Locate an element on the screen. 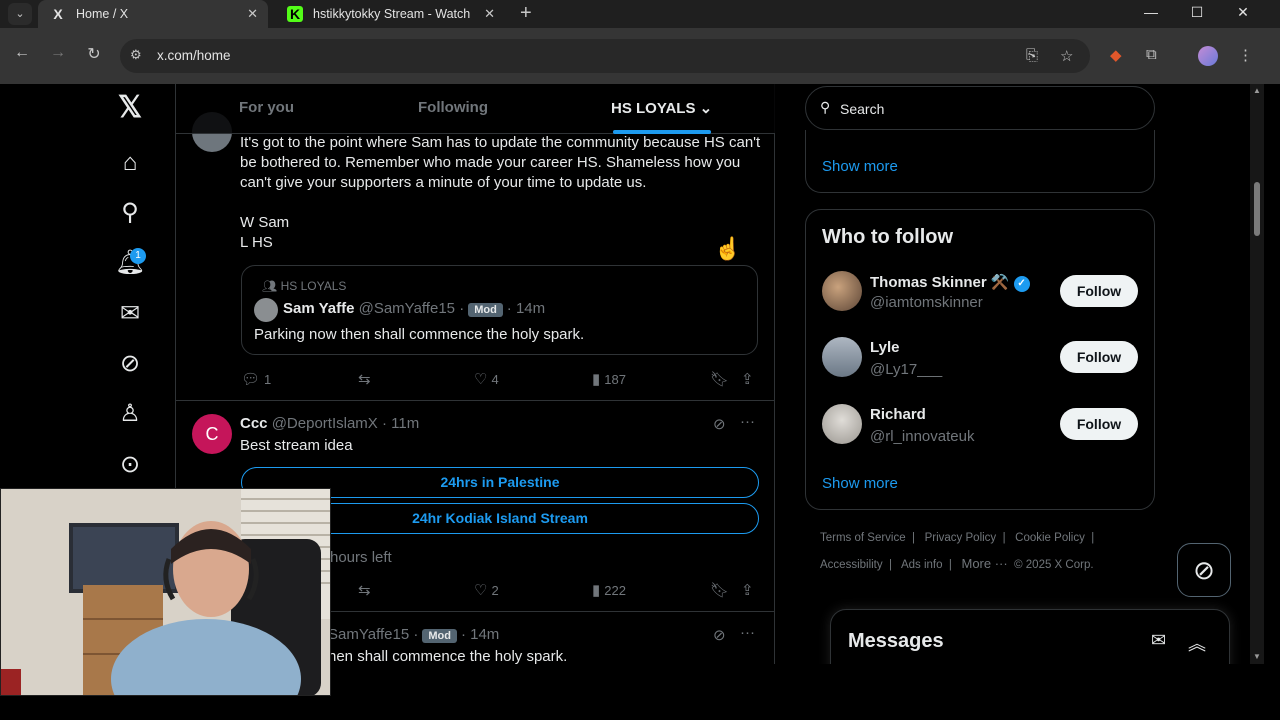 The width and height of the screenshot is (1280, 720). quote-author-handle: @SamYaffe15 is located at coordinates (407, 308).